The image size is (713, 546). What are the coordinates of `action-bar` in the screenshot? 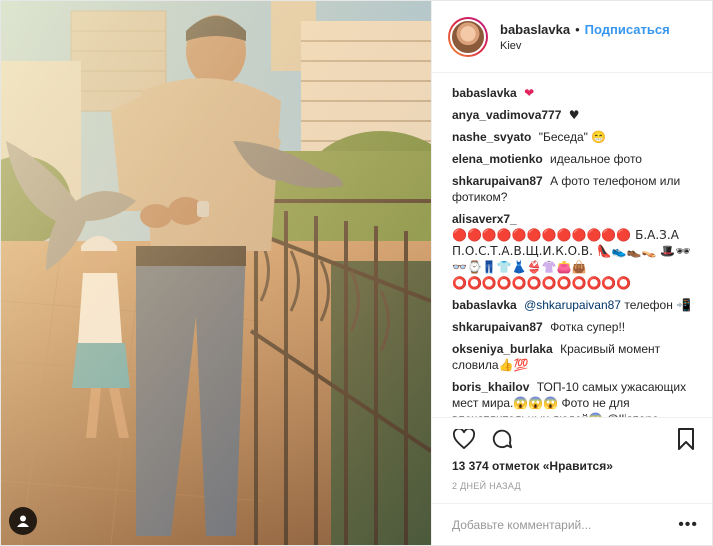 It's located at (572, 438).